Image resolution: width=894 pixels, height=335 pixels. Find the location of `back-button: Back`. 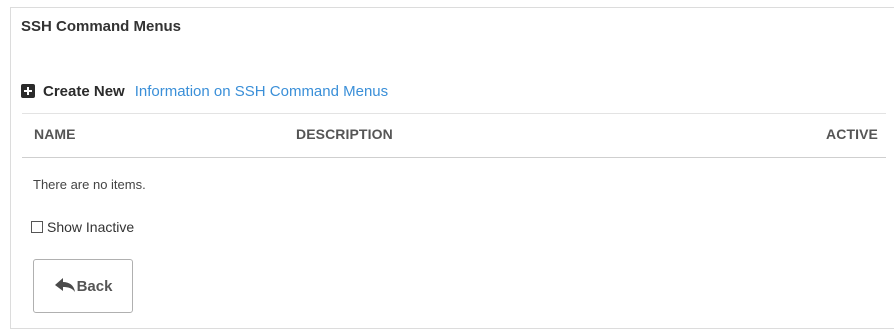

back-button: Back is located at coordinates (83, 286).